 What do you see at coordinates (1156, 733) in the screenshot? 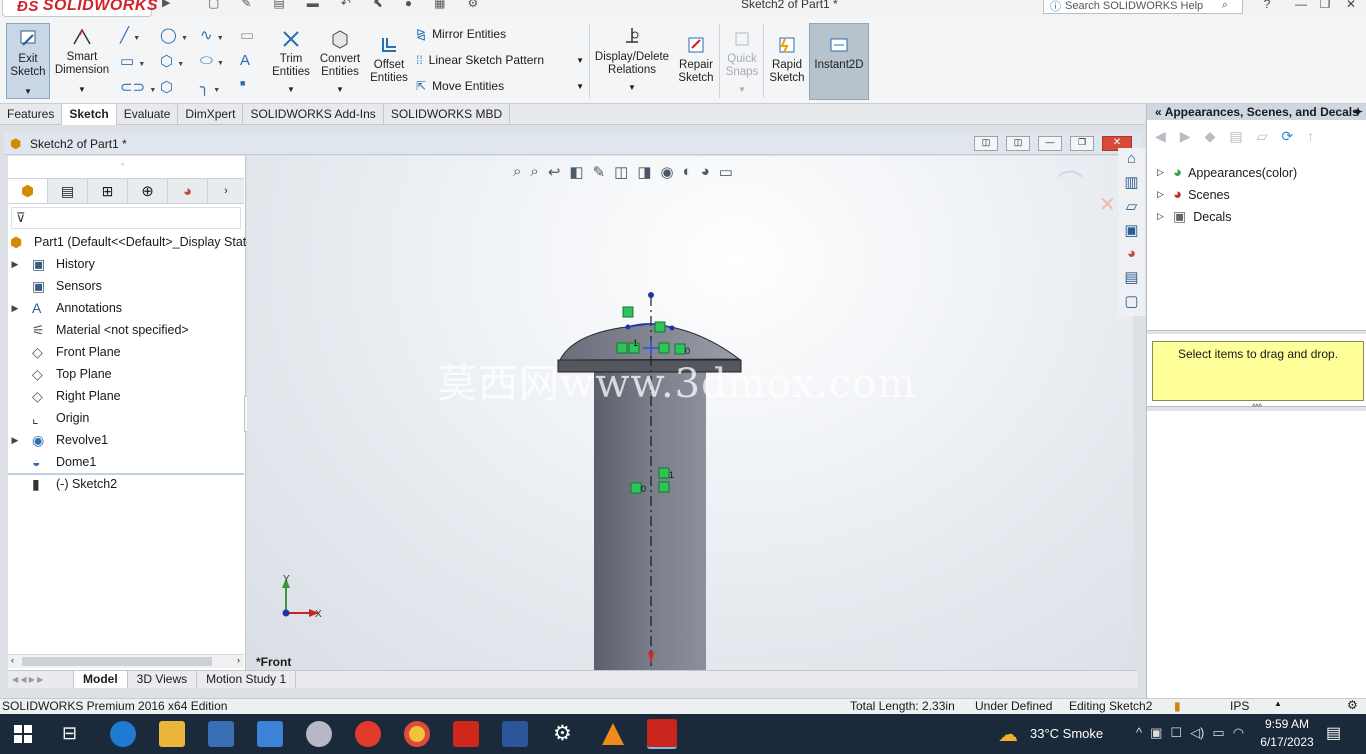
I see `tray-app-icon: ▣` at bounding box center [1156, 733].